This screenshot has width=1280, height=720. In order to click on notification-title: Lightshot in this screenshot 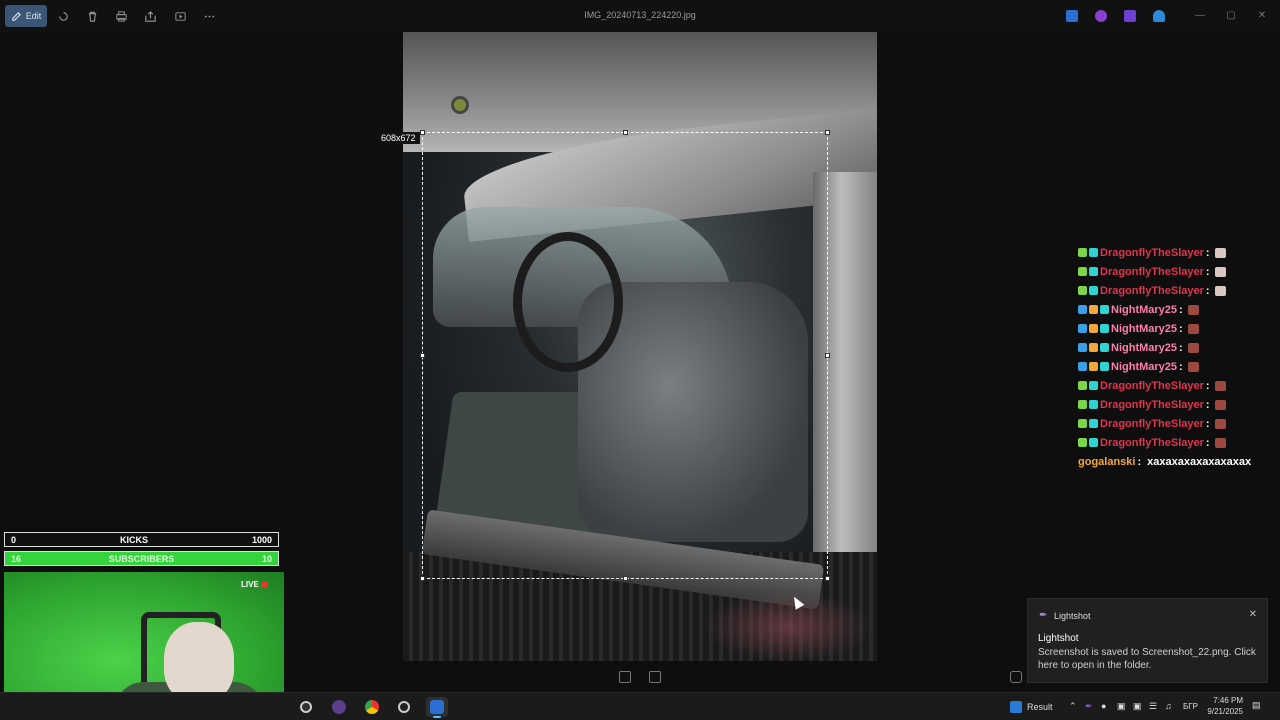, I will do `click(1058, 638)`.